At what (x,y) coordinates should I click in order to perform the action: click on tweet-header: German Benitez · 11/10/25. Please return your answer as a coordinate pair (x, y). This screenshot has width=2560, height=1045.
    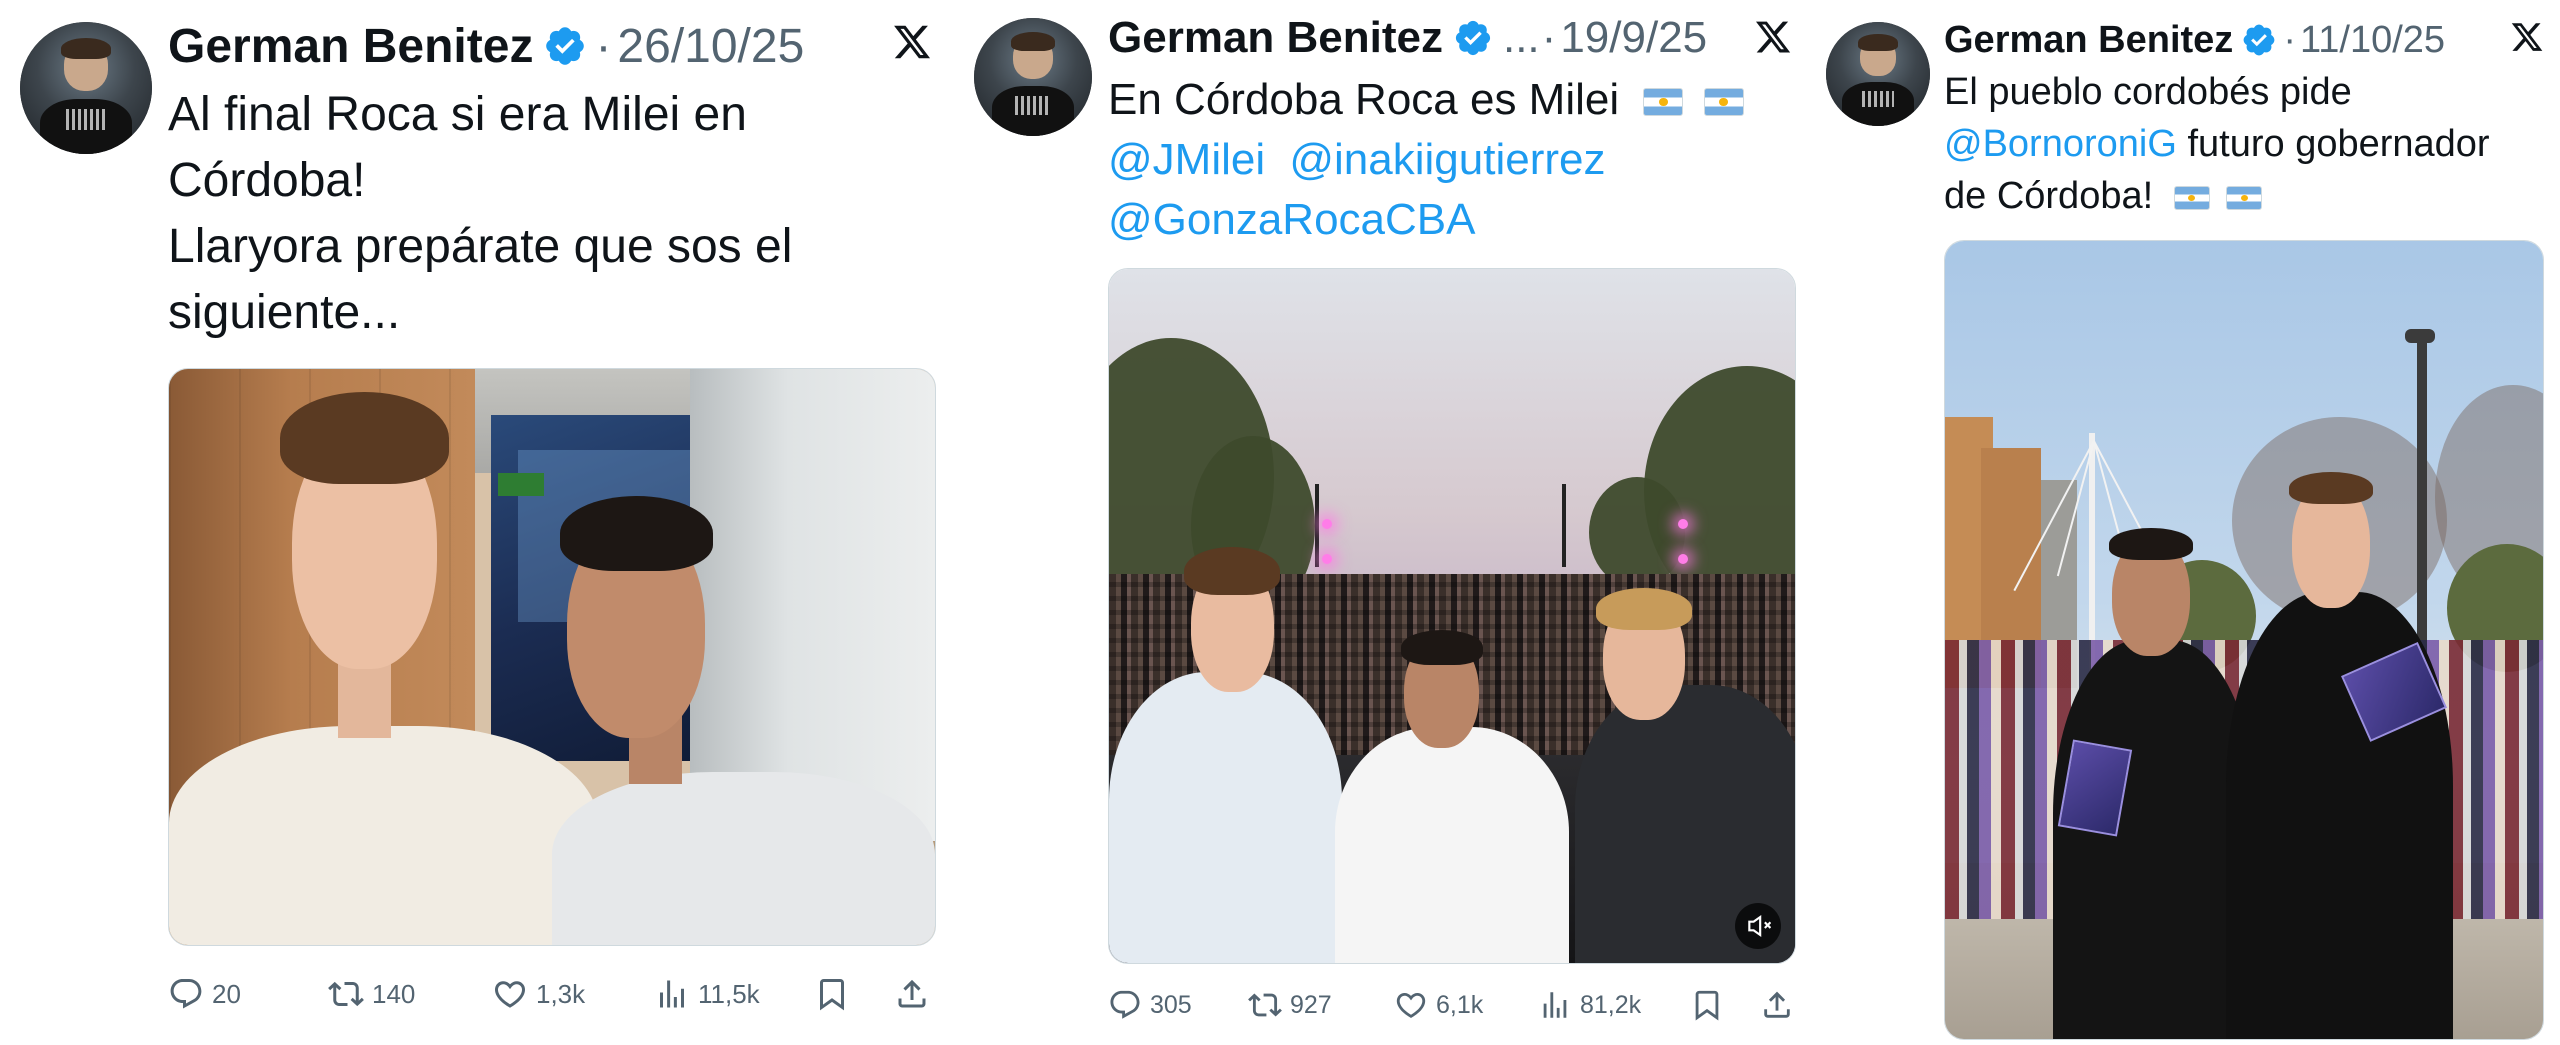
    Looking at the image, I should click on (2194, 40).